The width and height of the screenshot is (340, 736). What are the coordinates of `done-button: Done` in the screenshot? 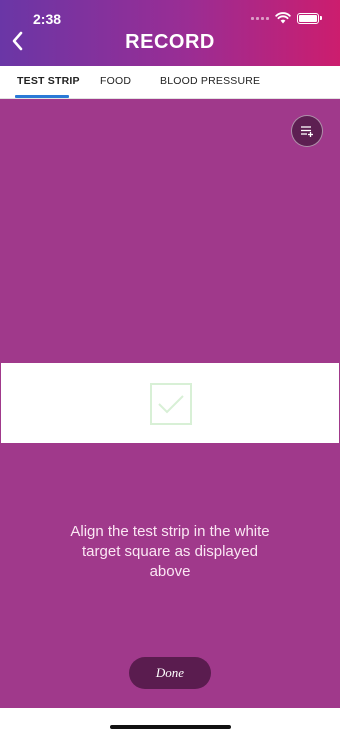 It's located at (170, 673).